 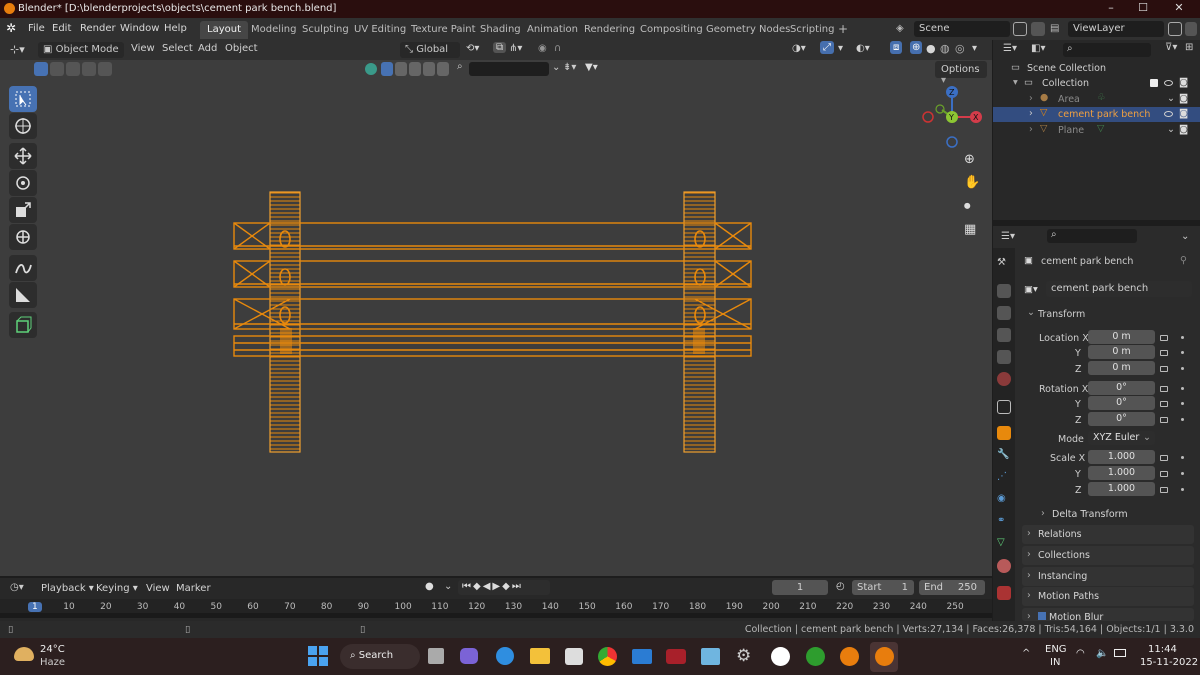 What do you see at coordinates (1169, 662) in the screenshot?
I see `clock-date: 15-11-2022` at bounding box center [1169, 662].